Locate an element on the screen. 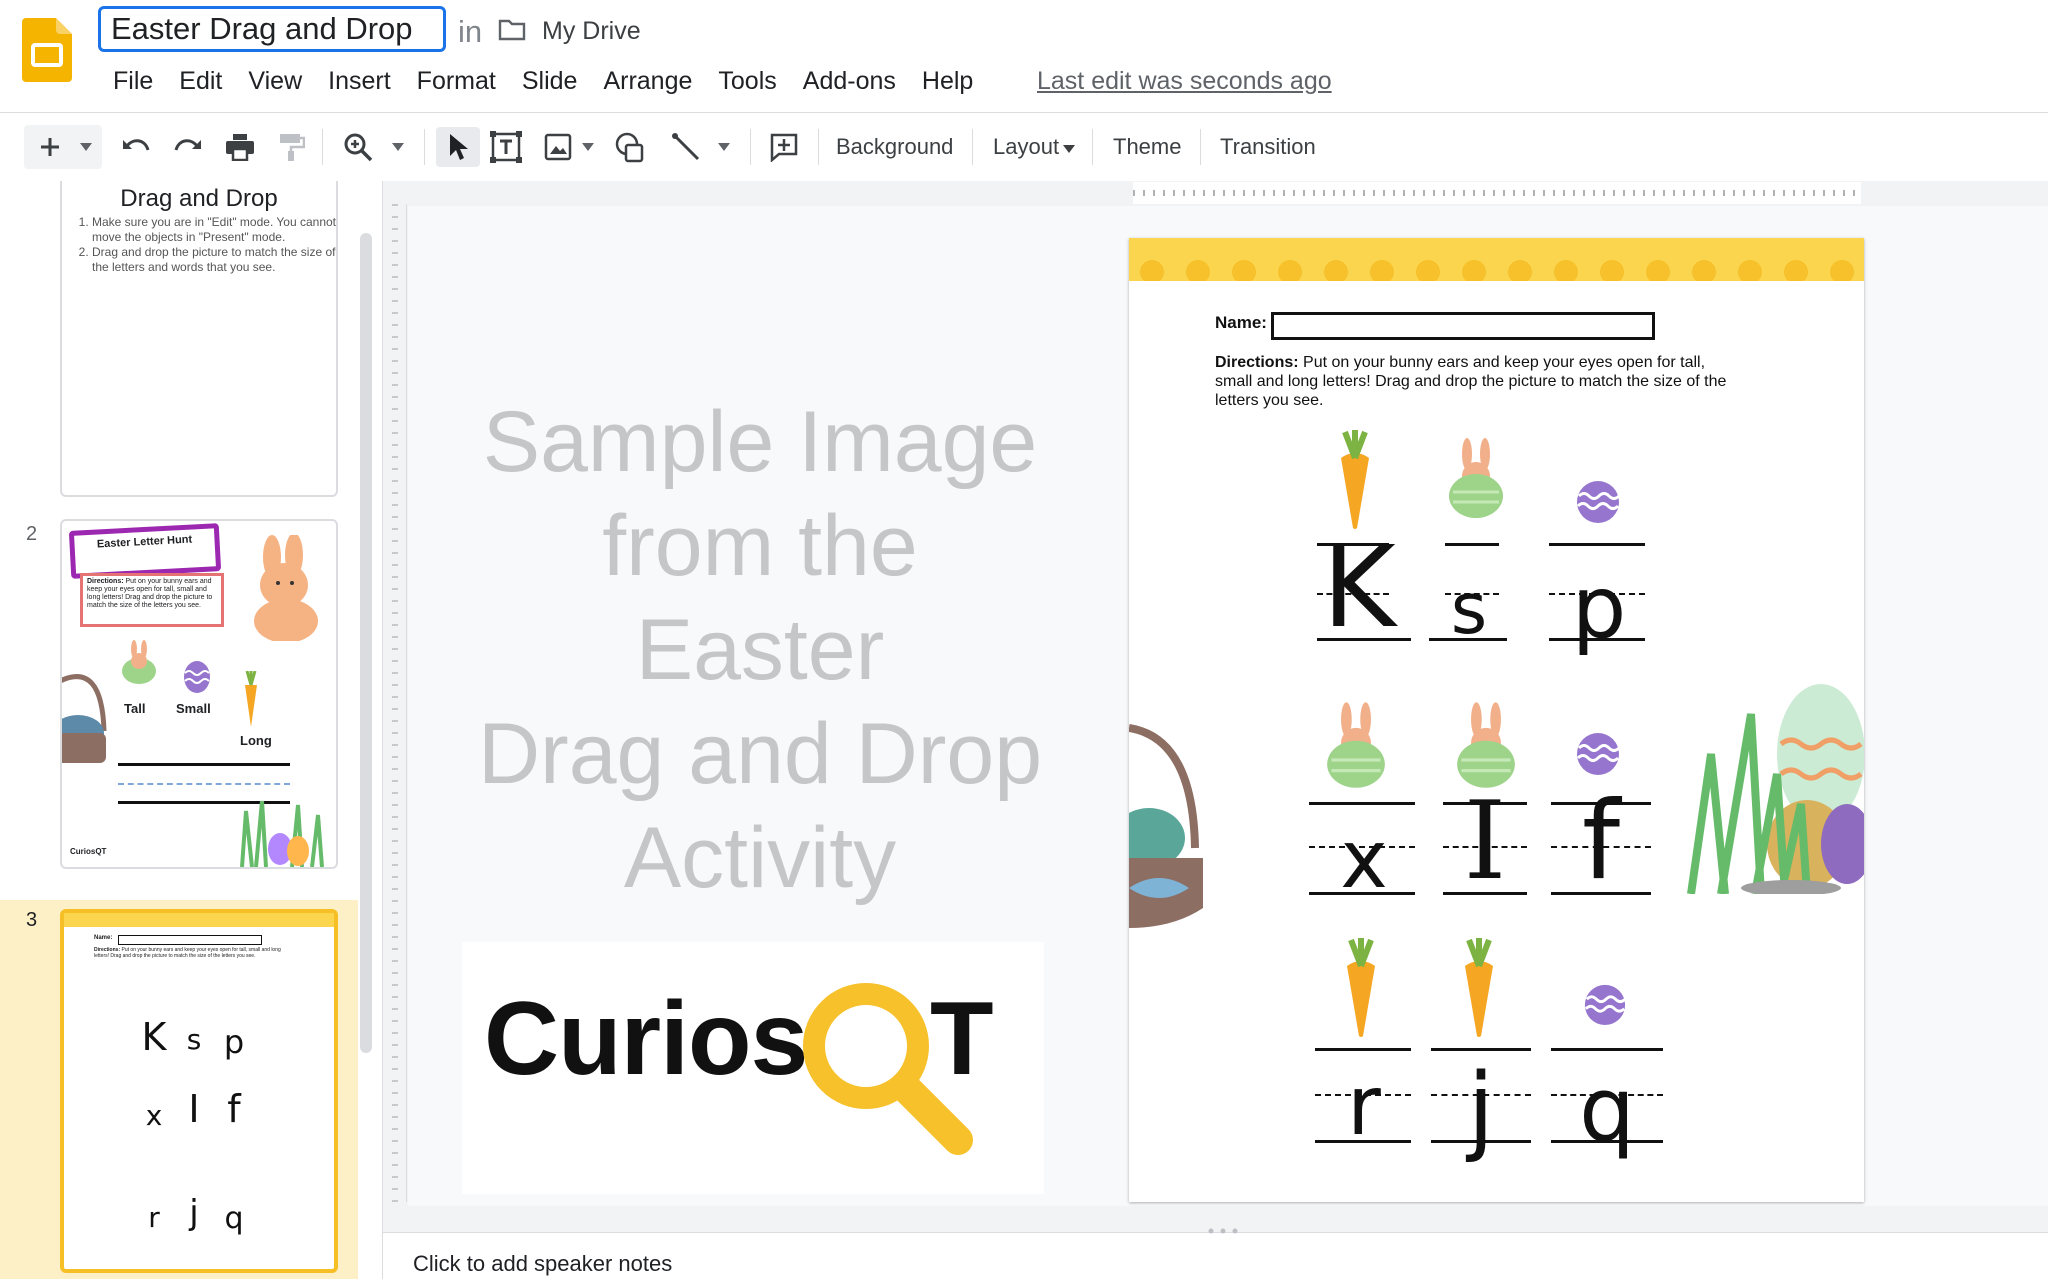  text-box-icon is located at coordinates (506, 147).